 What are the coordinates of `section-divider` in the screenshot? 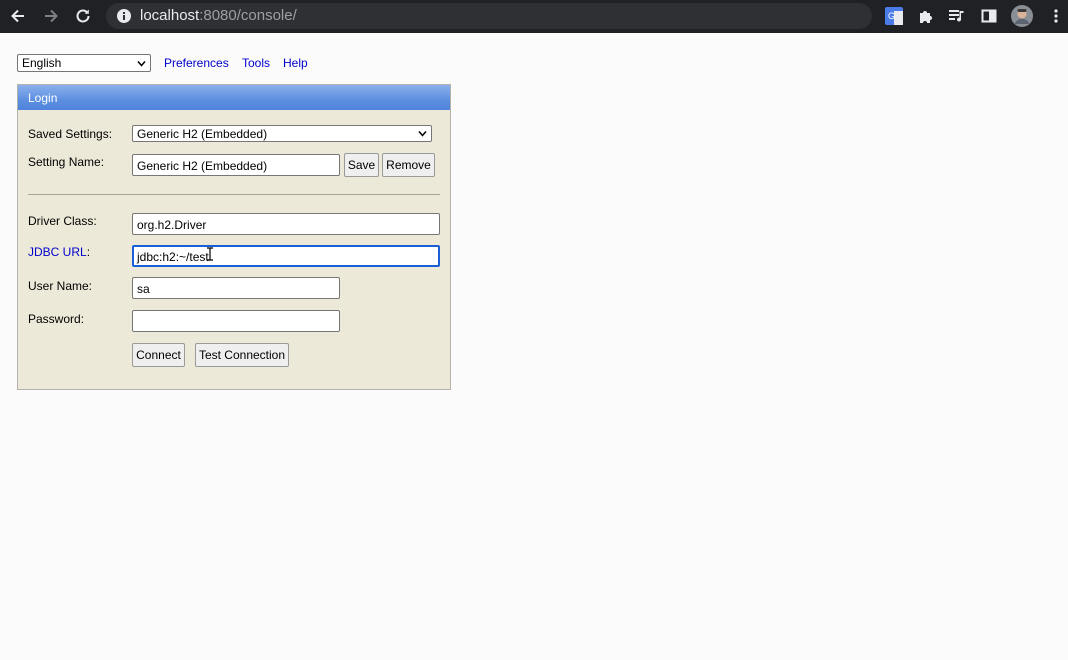 It's located at (234, 194).